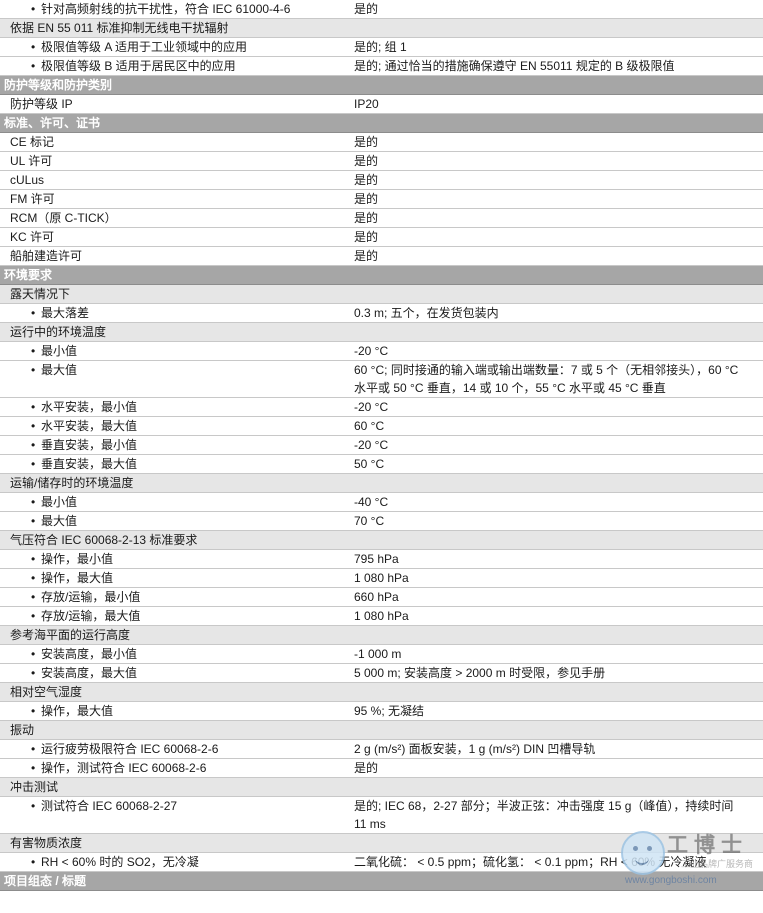 The image size is (763, 913). I want to click on spec-value: 1 080 hPa, so click(381, 616).